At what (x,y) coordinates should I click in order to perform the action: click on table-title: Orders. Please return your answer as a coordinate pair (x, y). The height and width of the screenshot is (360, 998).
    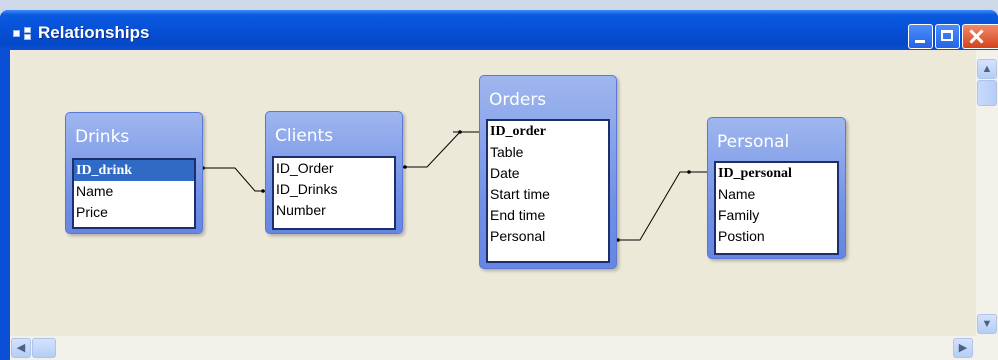
    Looking at the image, I should click on (518, 100).